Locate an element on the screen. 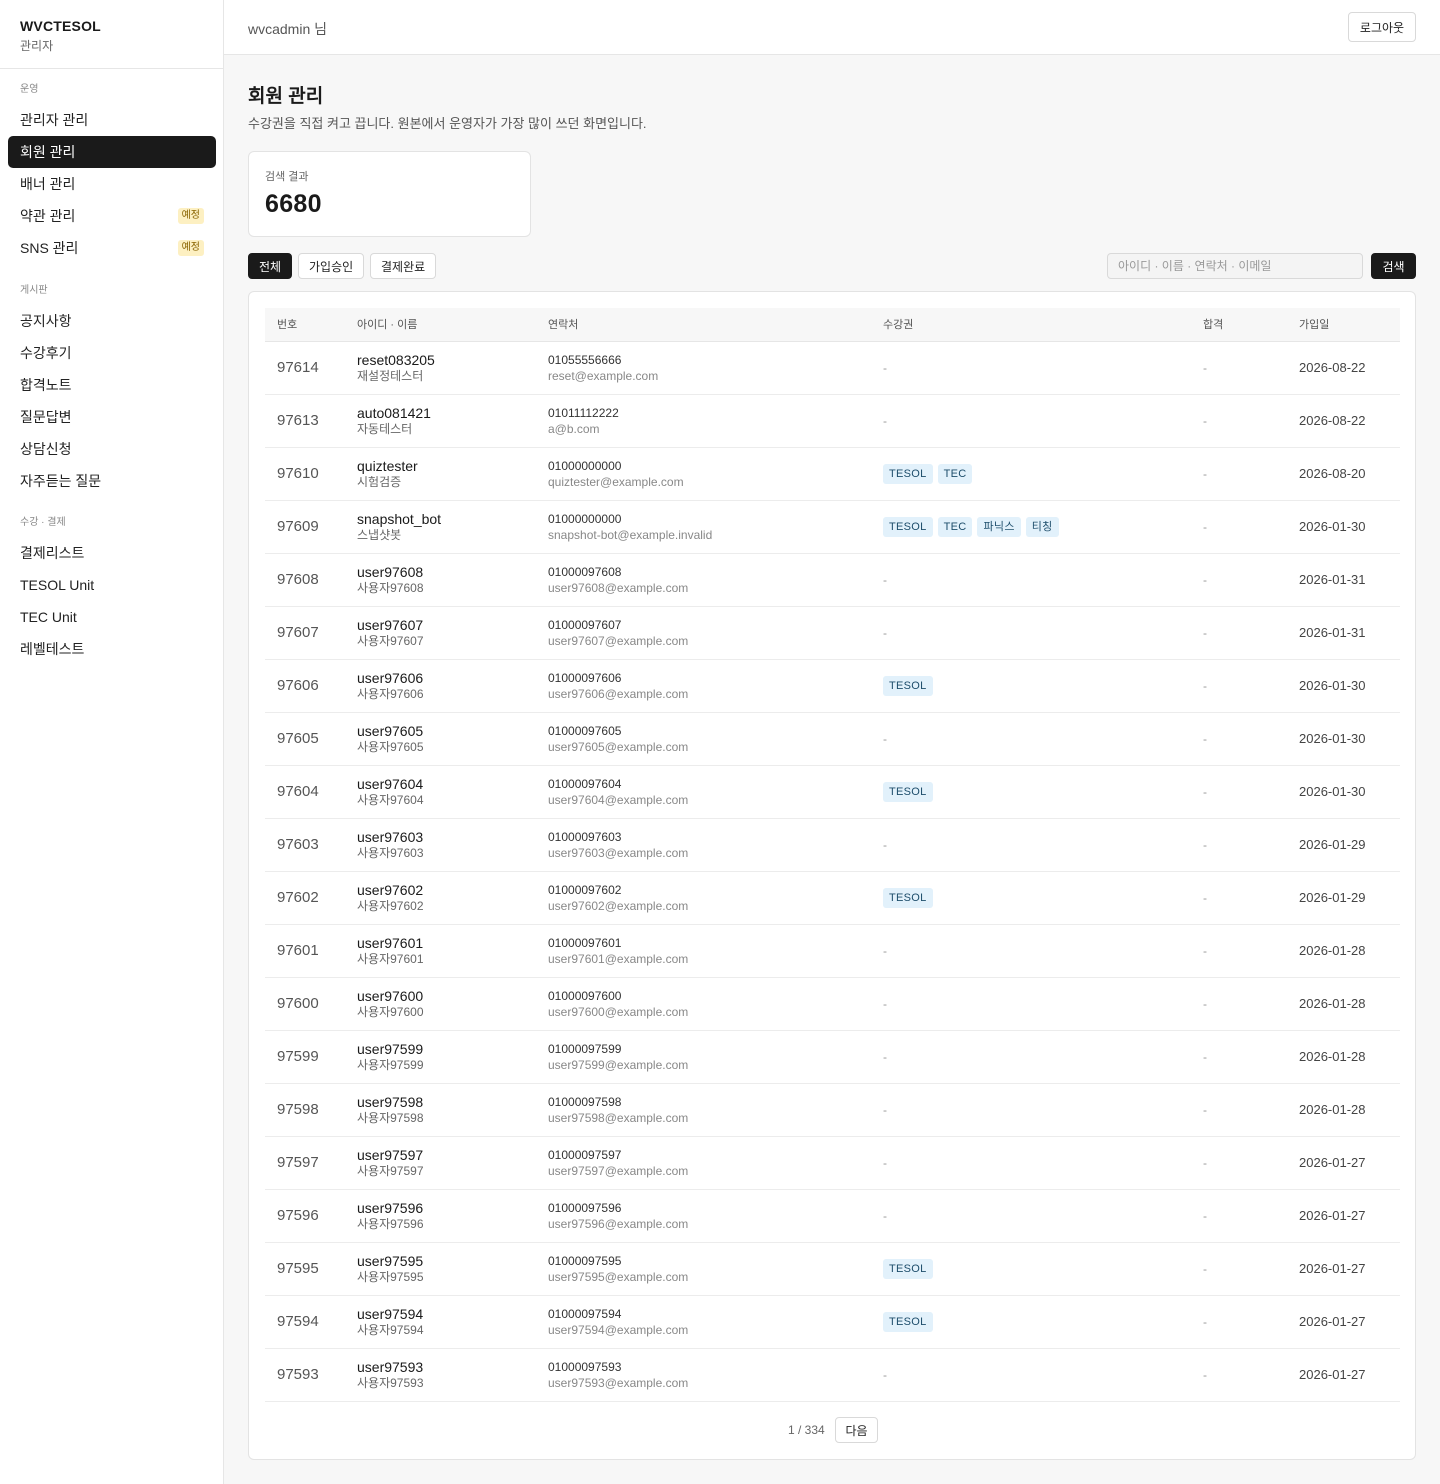 The height and width of the screenshot is (1484, 1440). member-id: user97595 is located at coordinates (440, 1261).